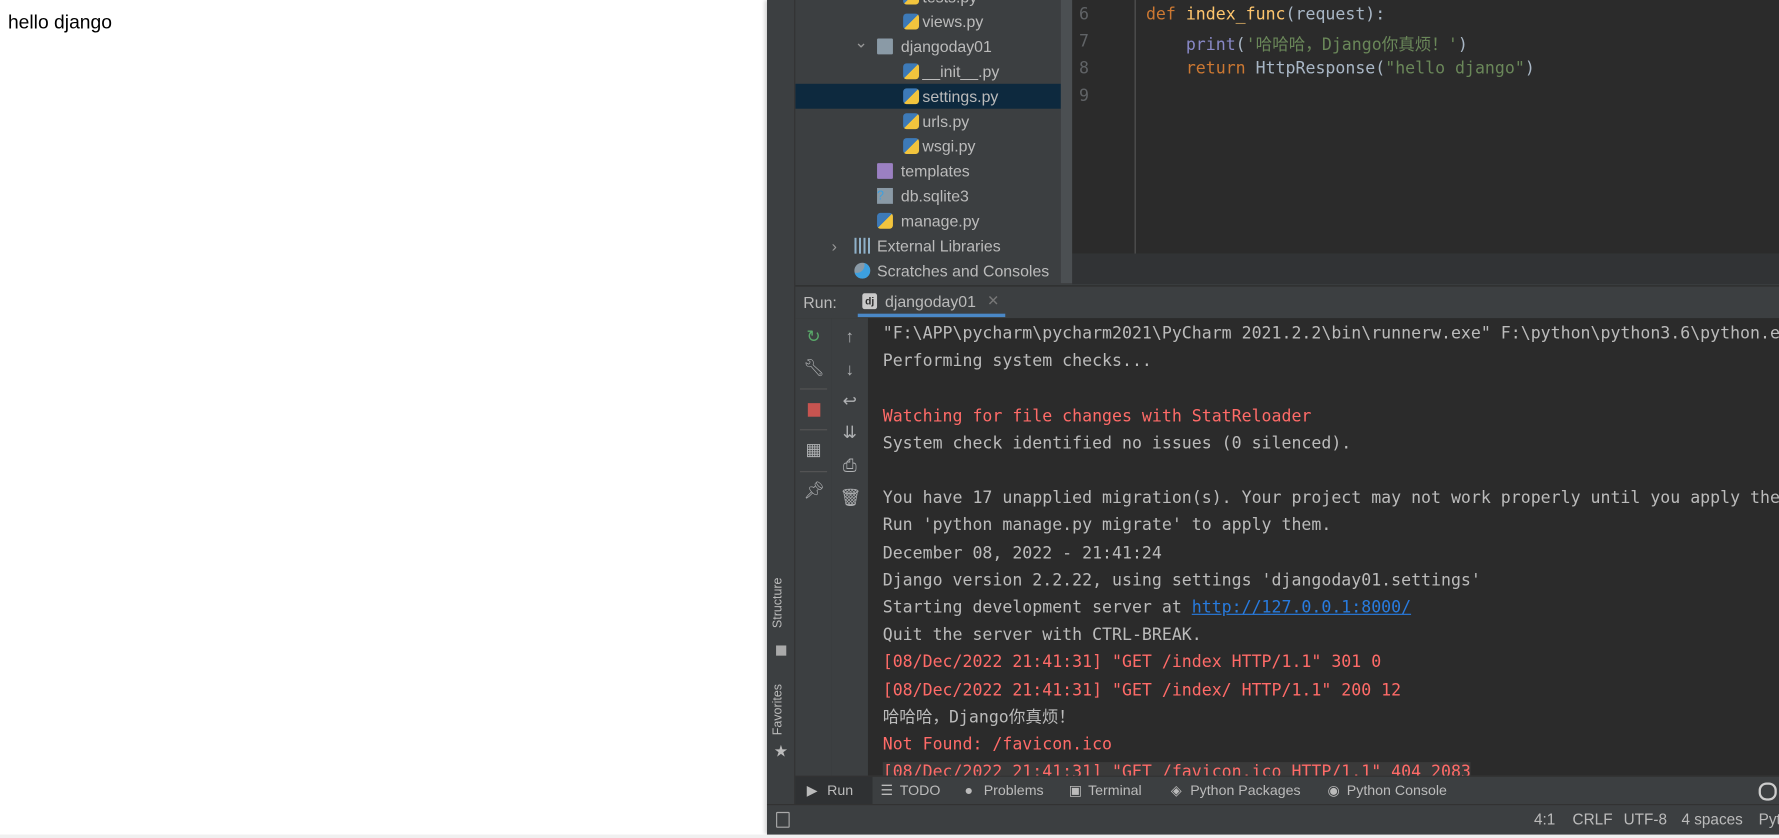 This screenshot has width=1779, height=838. Describe the element at coordinates (834, 245) in the screenshot. I see `chevron-right-icon: ›` at that location.